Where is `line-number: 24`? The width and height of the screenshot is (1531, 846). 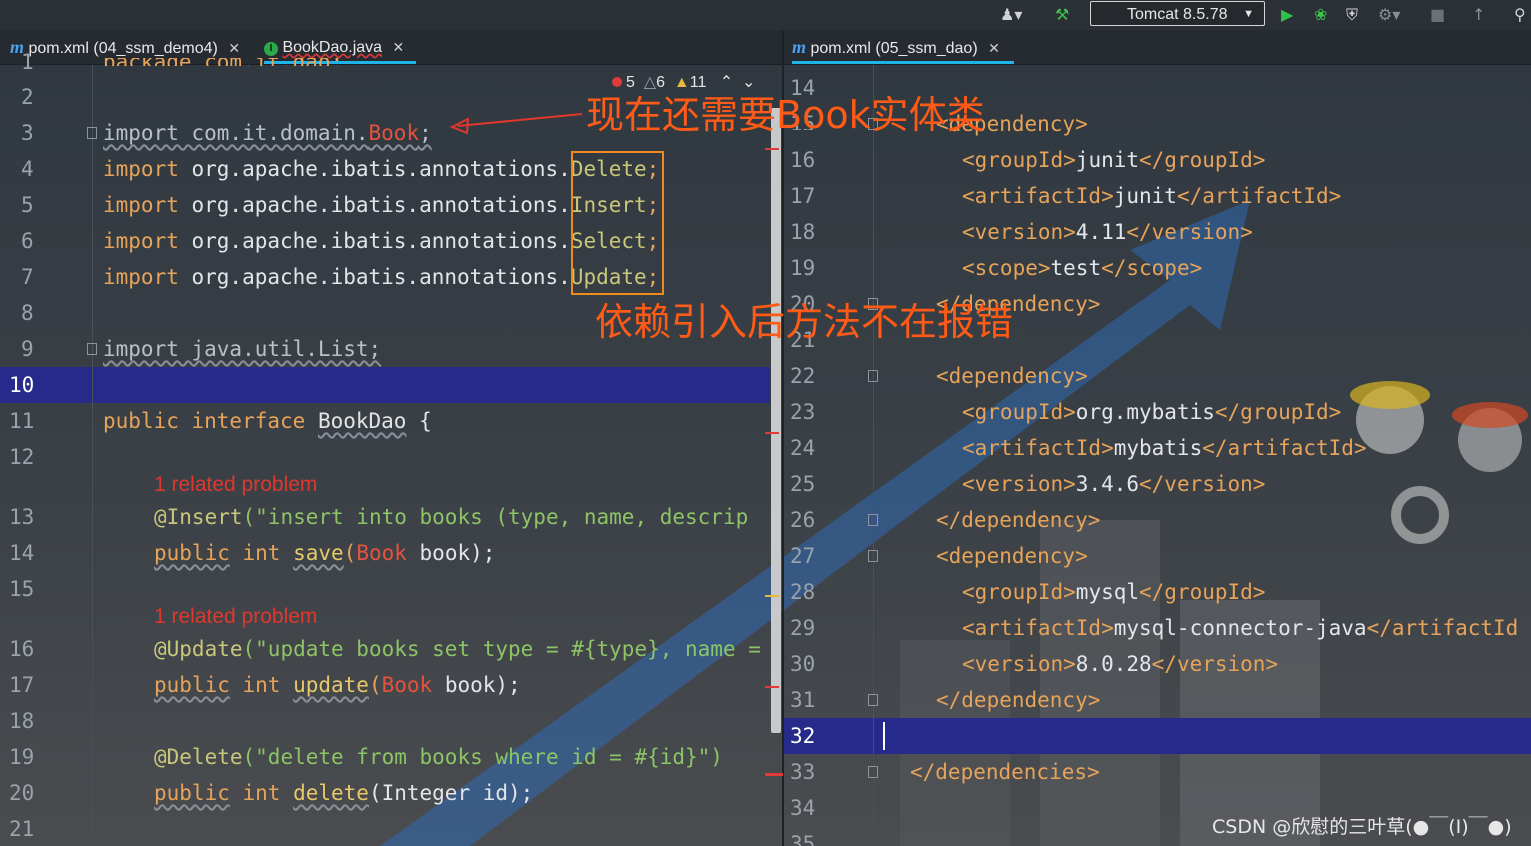
line-number: 24 is located at coordinates (803, 448).